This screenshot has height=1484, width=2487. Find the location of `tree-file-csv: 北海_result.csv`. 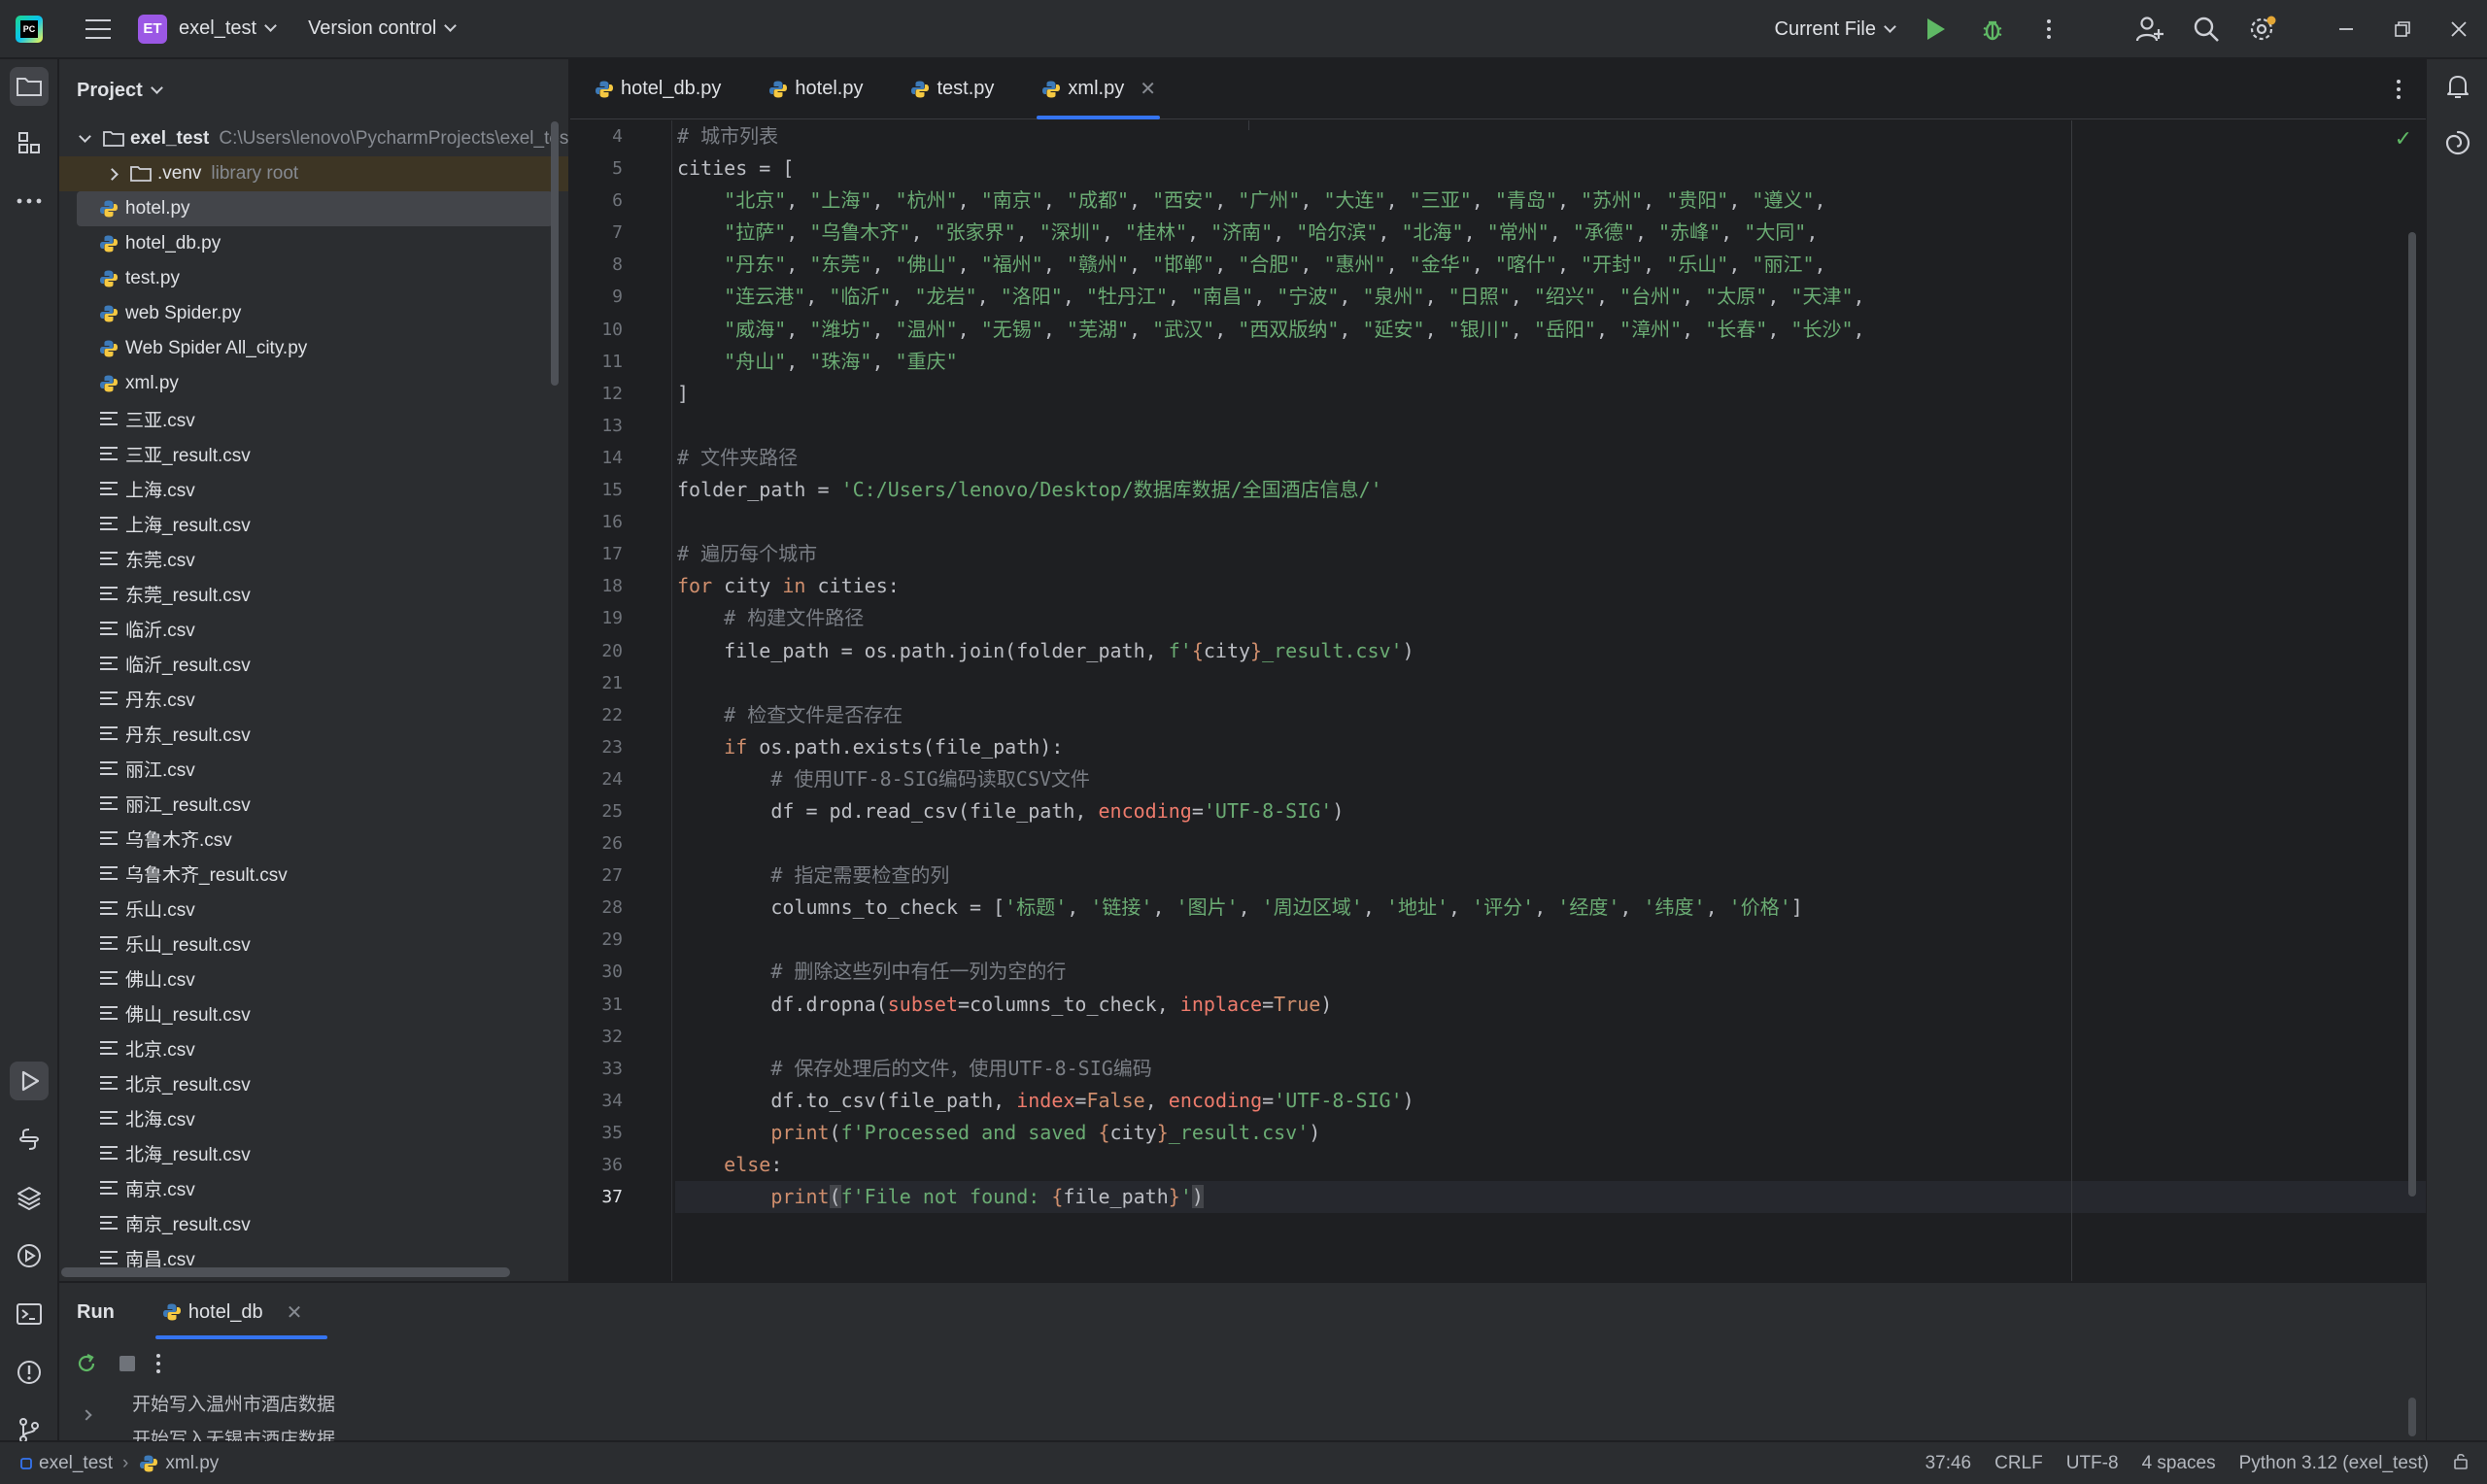

tree-file-csv: 北海_result.csv is located at coordinates (313, 1152).